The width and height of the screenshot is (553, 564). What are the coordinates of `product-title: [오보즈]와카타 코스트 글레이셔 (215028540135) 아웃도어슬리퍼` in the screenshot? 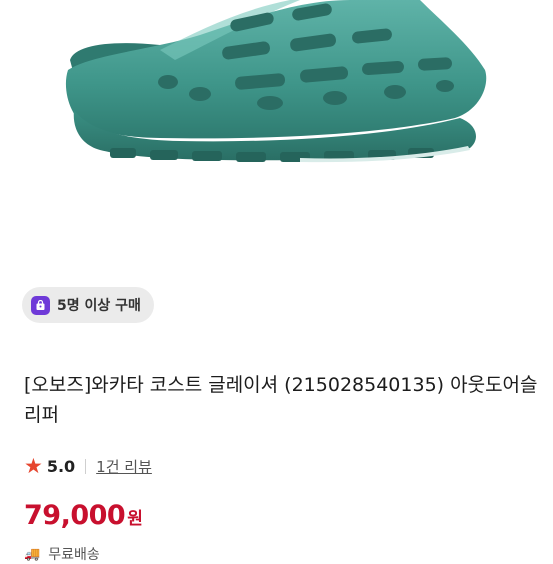 It's located at (281, 400).